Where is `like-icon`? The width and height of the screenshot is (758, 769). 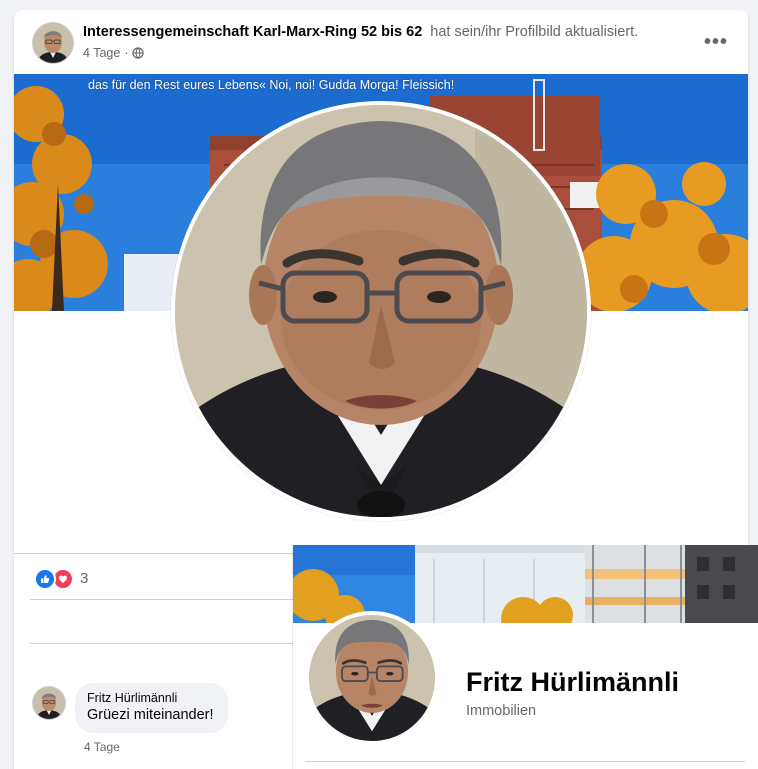
like-icon is located at coordinates (45, 579).